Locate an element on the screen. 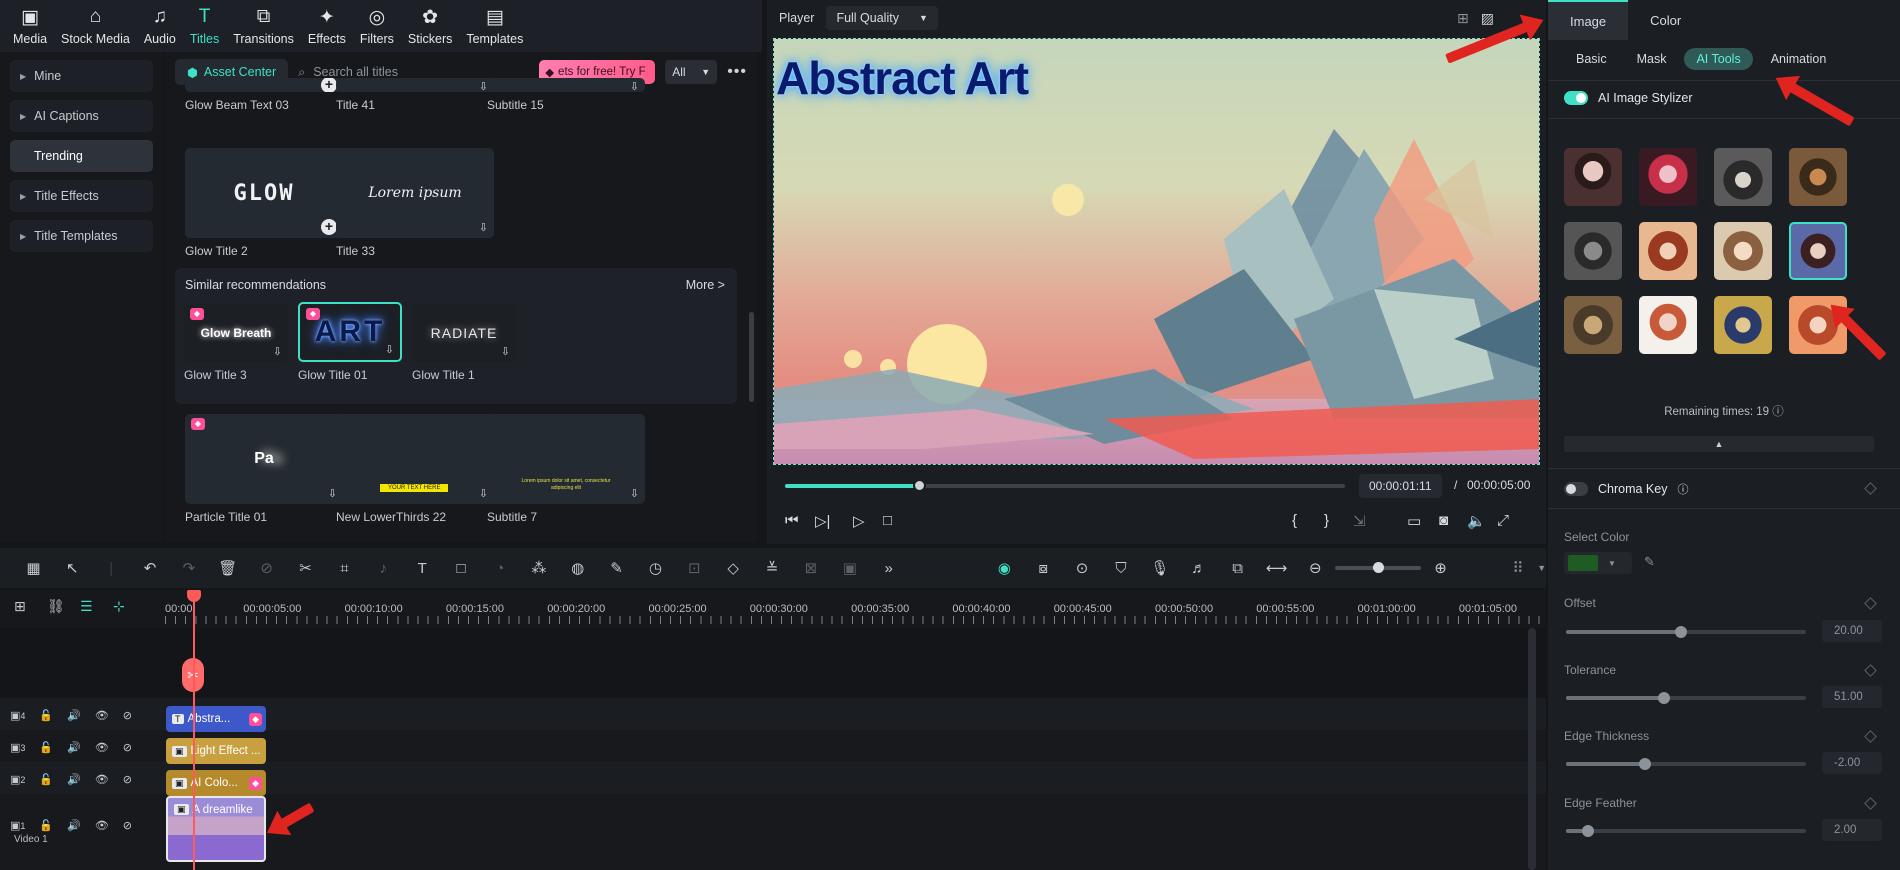 The height and width of the screenshot is (870, 1900). zoom-slider is located at coordinates (1378, 567).